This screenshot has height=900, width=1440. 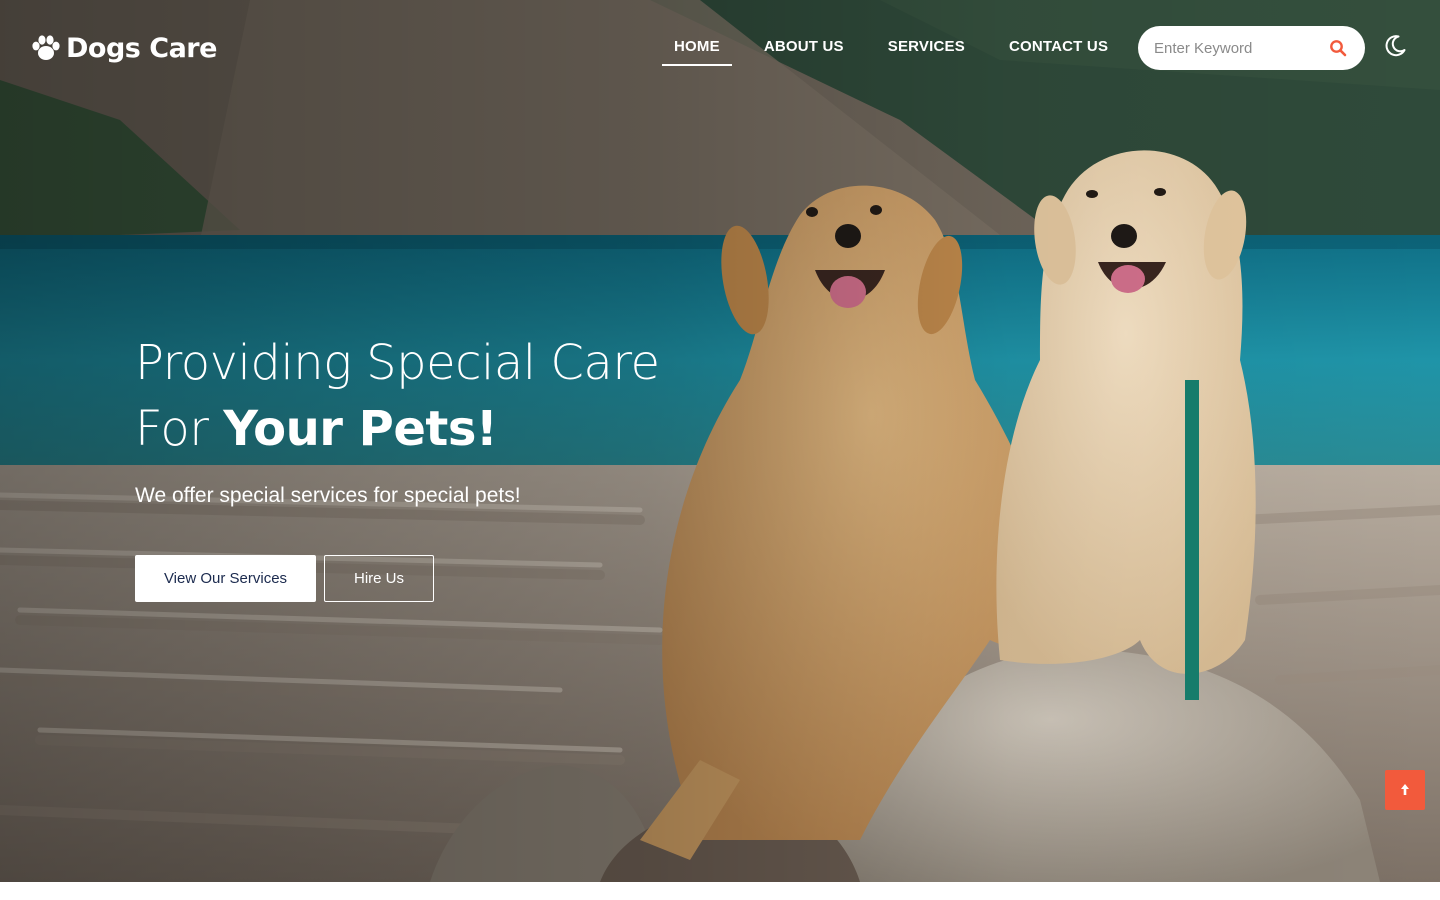 What do you see at coordinates (1230, 48) in the screenshot?
I see `search-input` at bounding box center [1230, 48].